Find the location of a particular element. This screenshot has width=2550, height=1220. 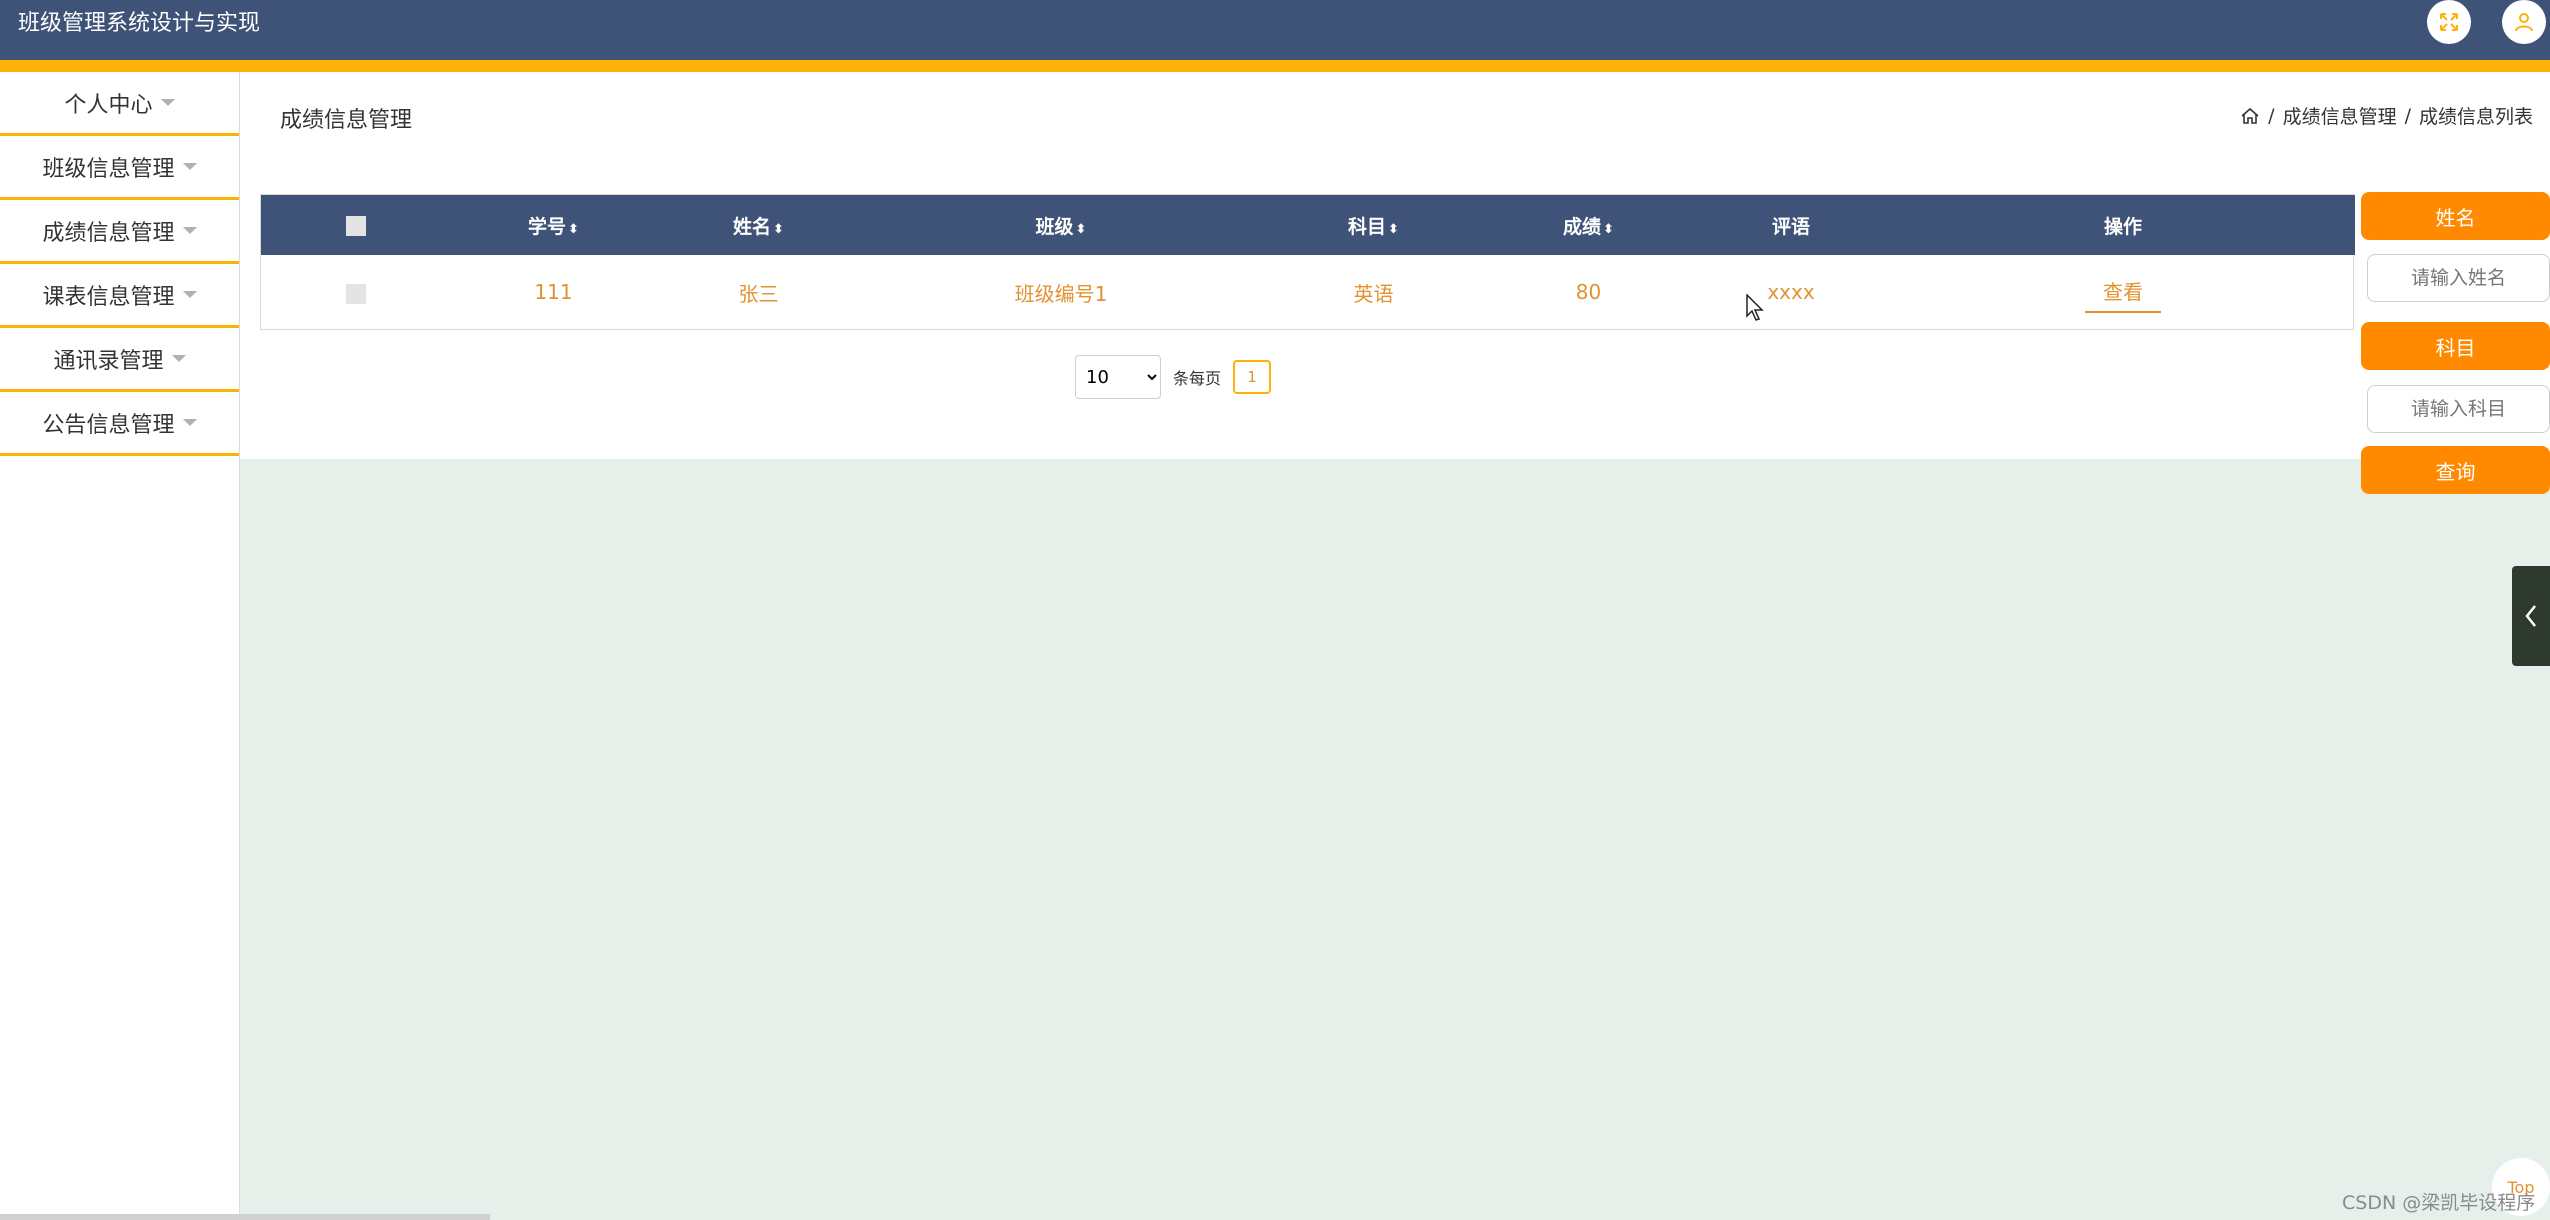

sidebar: 个人中心 班级信息管理 成绩信息管理 课表信息管理 通讯录管理 公告信息管理 is located at coordinates (120, 646).